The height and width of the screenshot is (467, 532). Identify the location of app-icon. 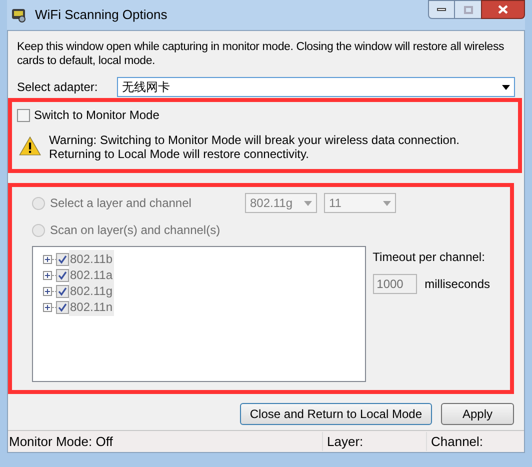
(19, 15).